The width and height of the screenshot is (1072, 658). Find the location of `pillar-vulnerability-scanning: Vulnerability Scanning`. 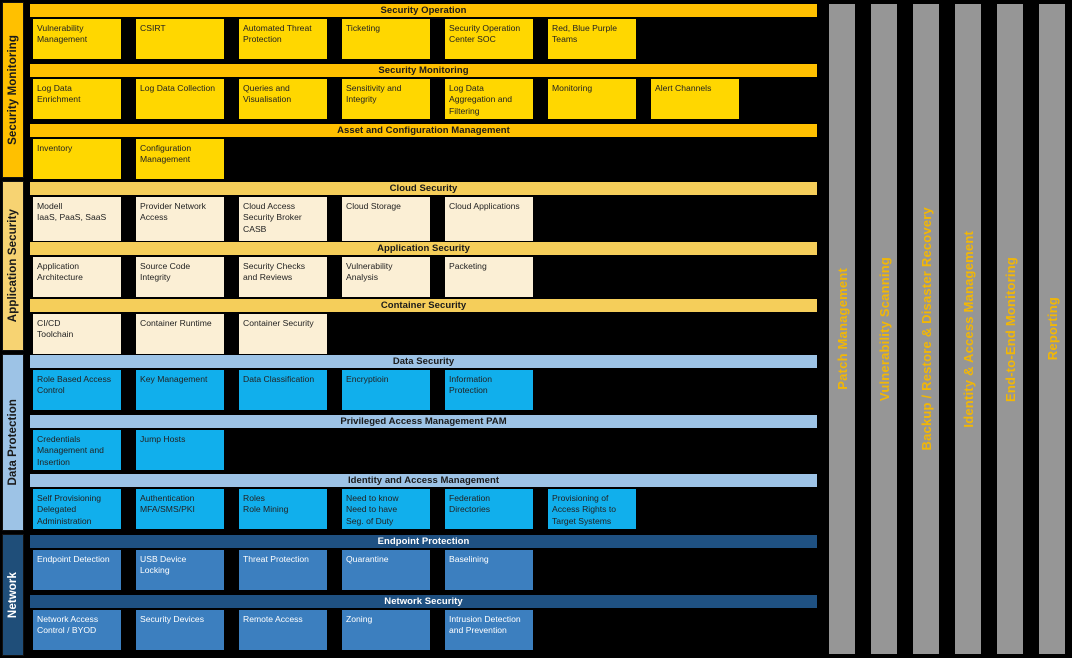

pillar-vulnerability-scanning: Vulnerability Scanning is located at coordinates (884, 329).